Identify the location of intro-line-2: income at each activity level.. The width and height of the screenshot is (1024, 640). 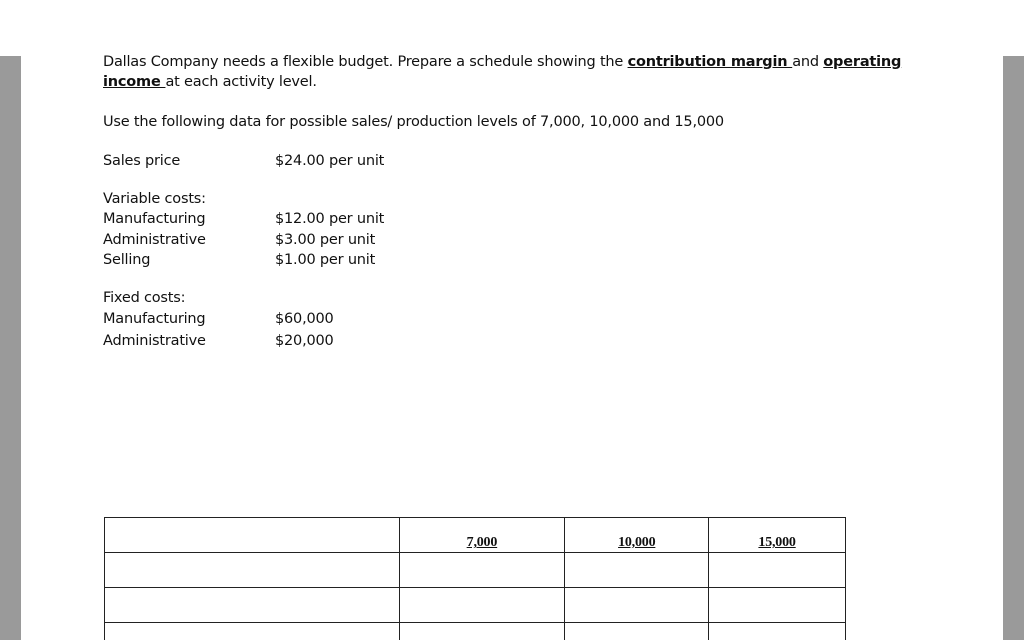
(210, 82).